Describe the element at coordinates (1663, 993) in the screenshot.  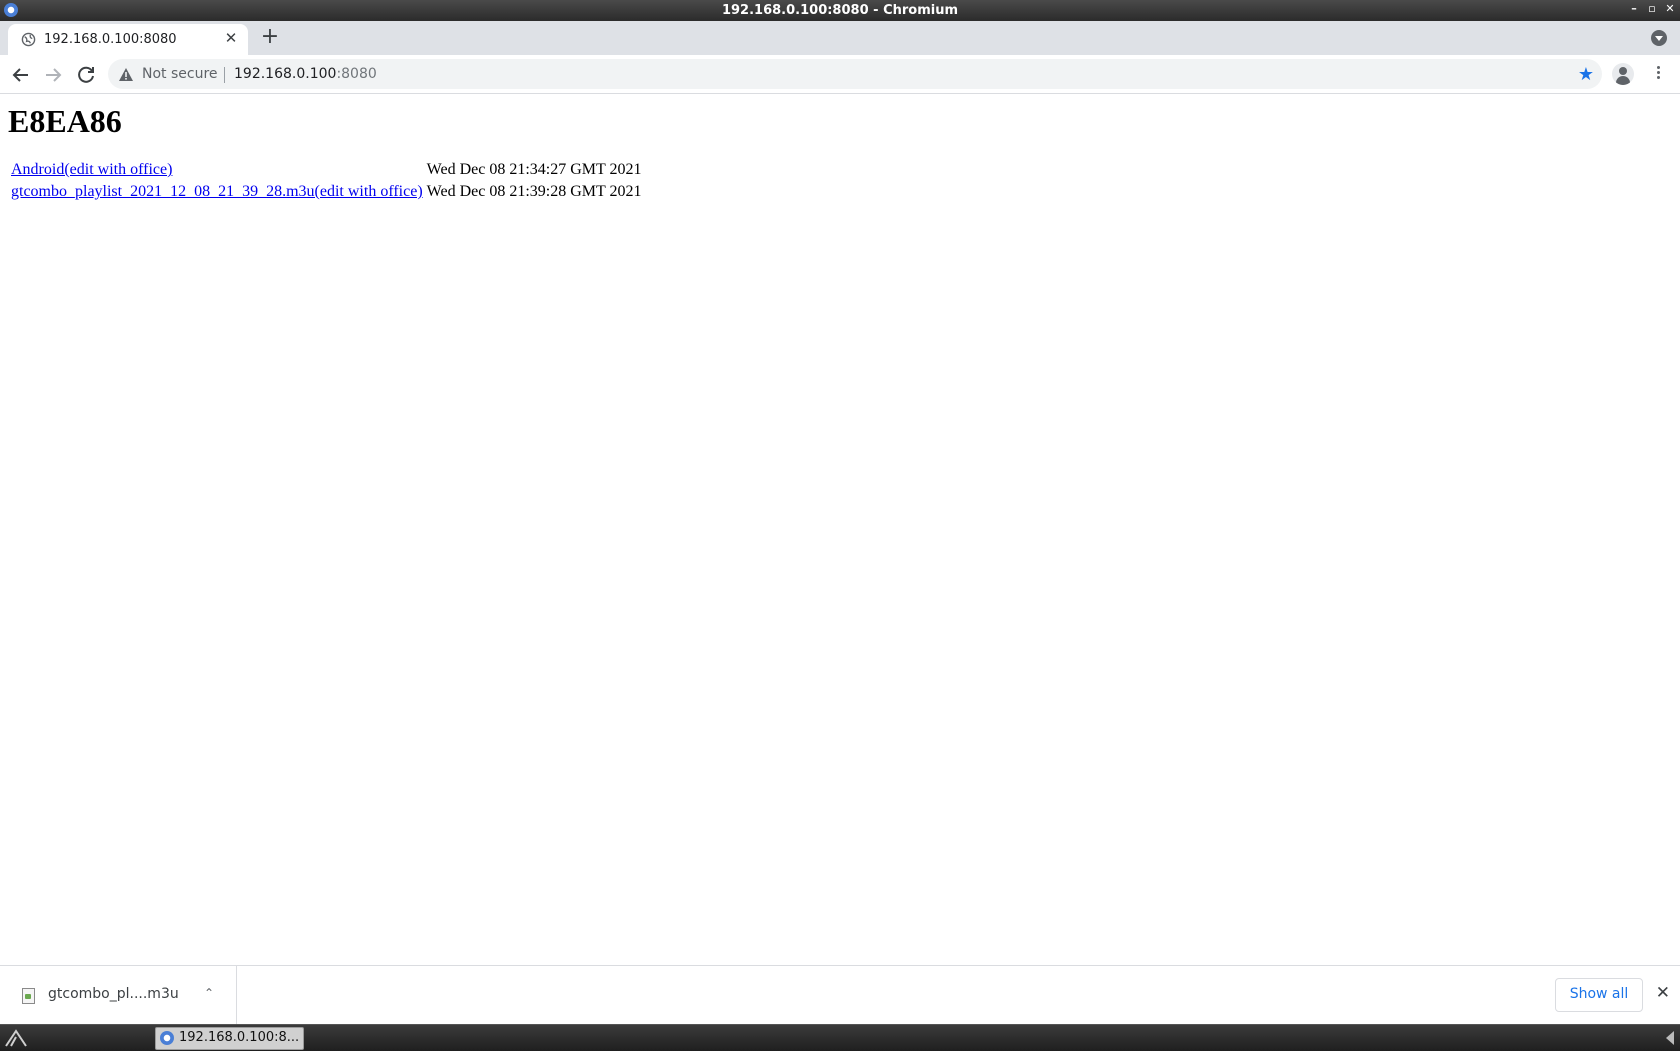
I see `close-shelf-icon: ✕` at that location.